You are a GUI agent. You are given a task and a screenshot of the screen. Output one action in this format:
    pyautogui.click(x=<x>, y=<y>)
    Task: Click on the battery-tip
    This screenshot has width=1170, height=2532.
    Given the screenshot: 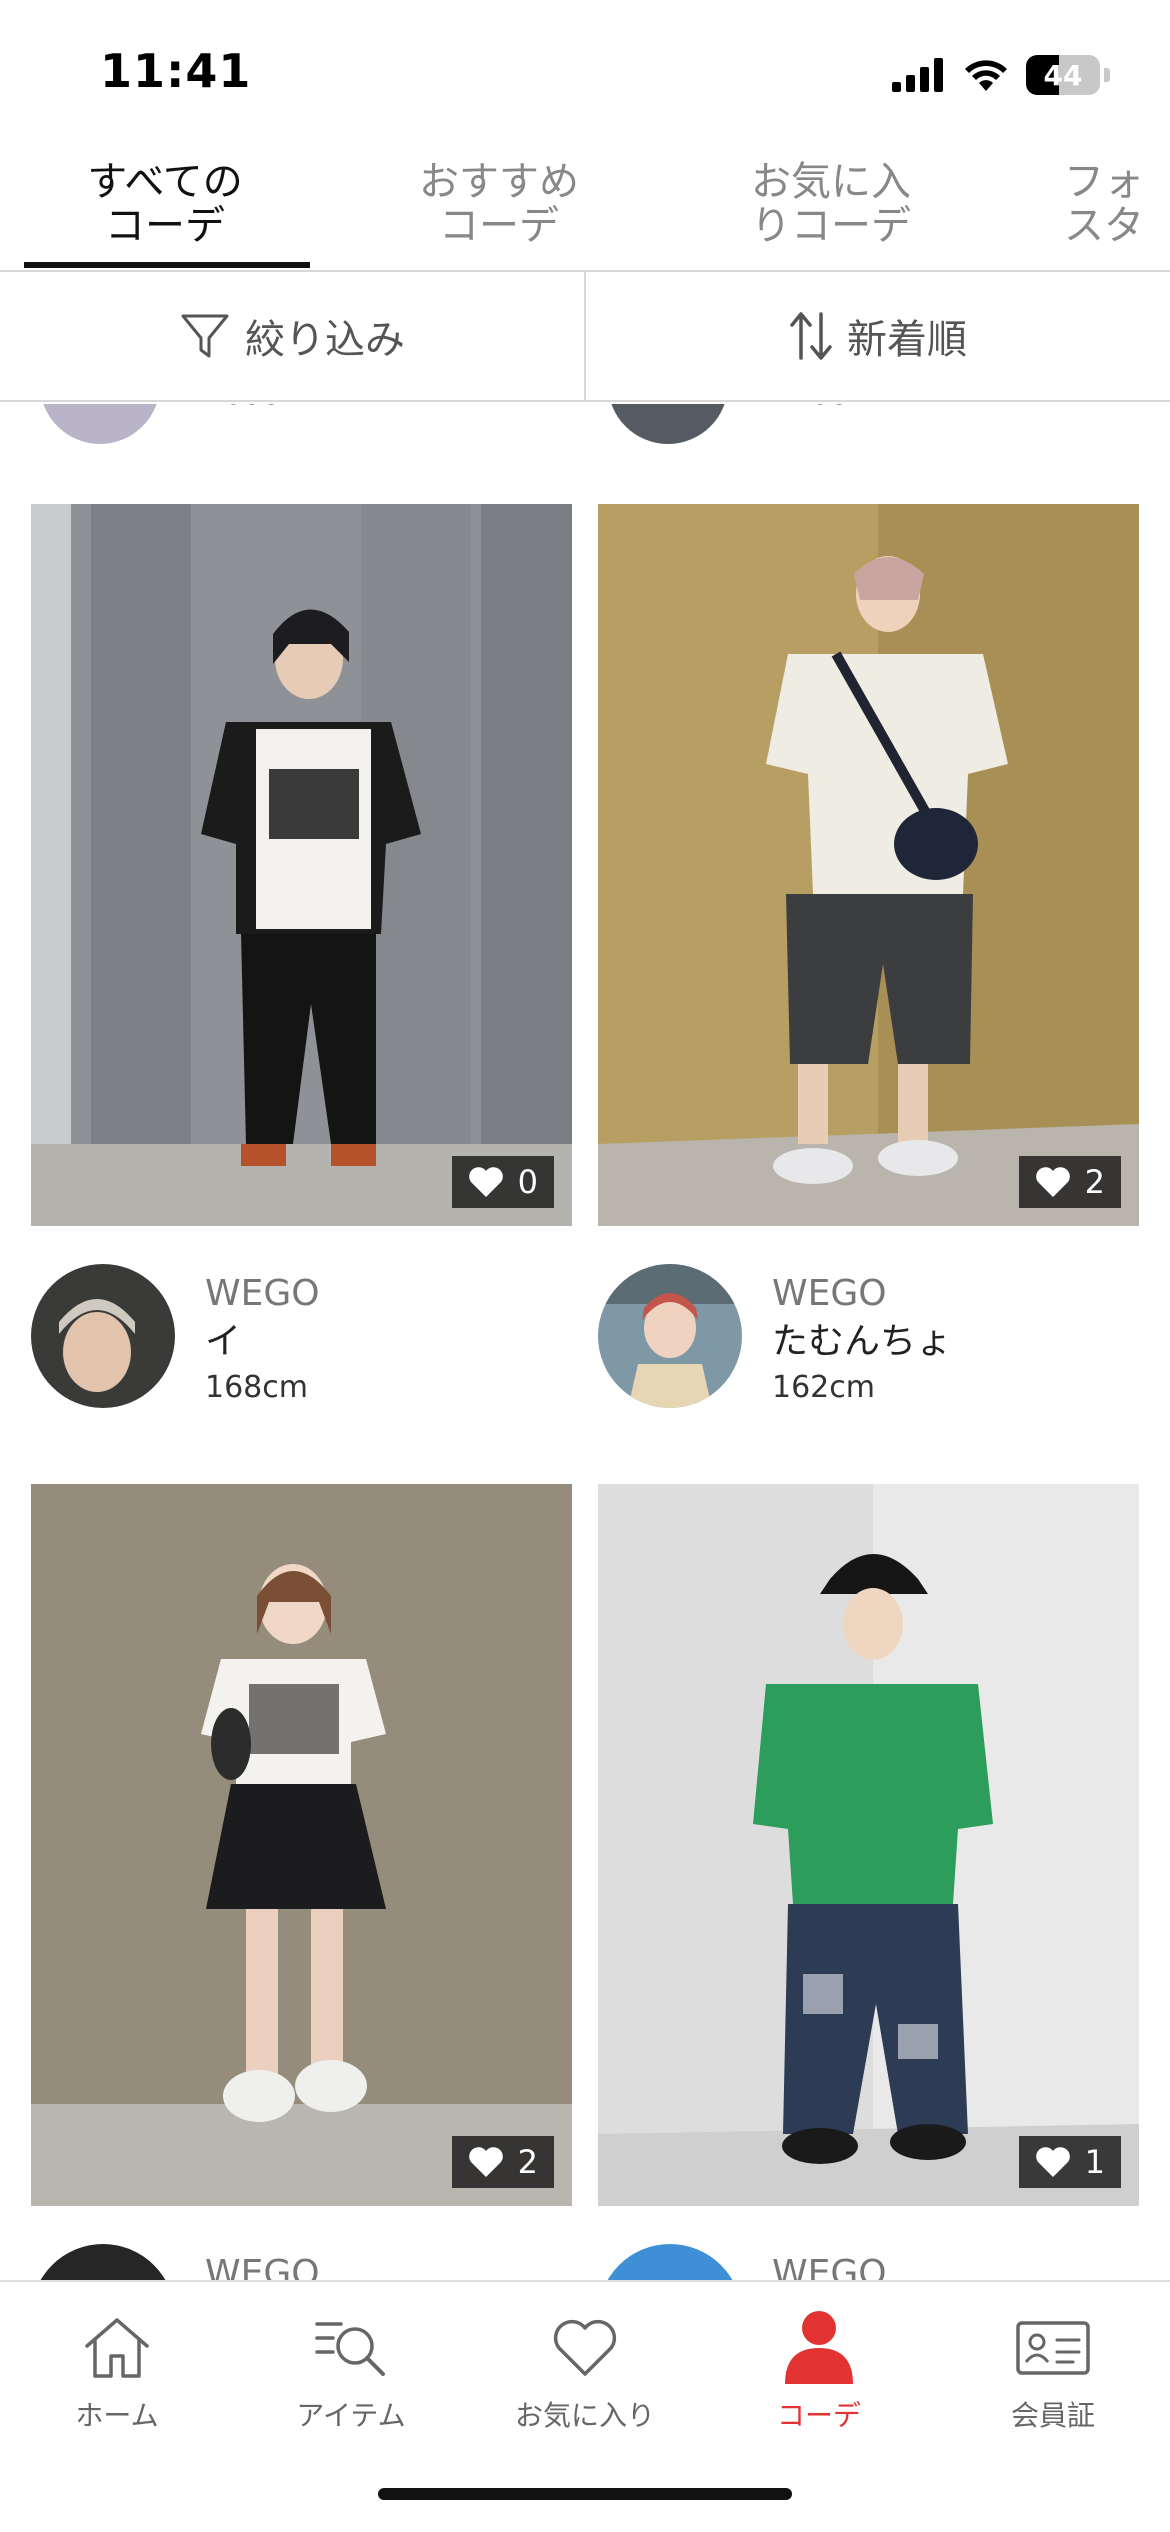 What is the action you would take?
    pyautogui.click(x=1107, y=75)
    